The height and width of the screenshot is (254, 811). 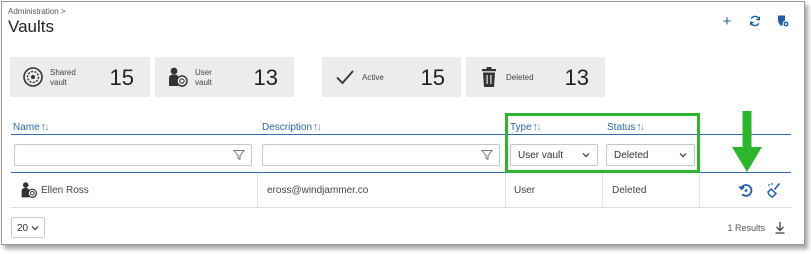 I want to click on vault-settings-button, so click(x=783, y=21).